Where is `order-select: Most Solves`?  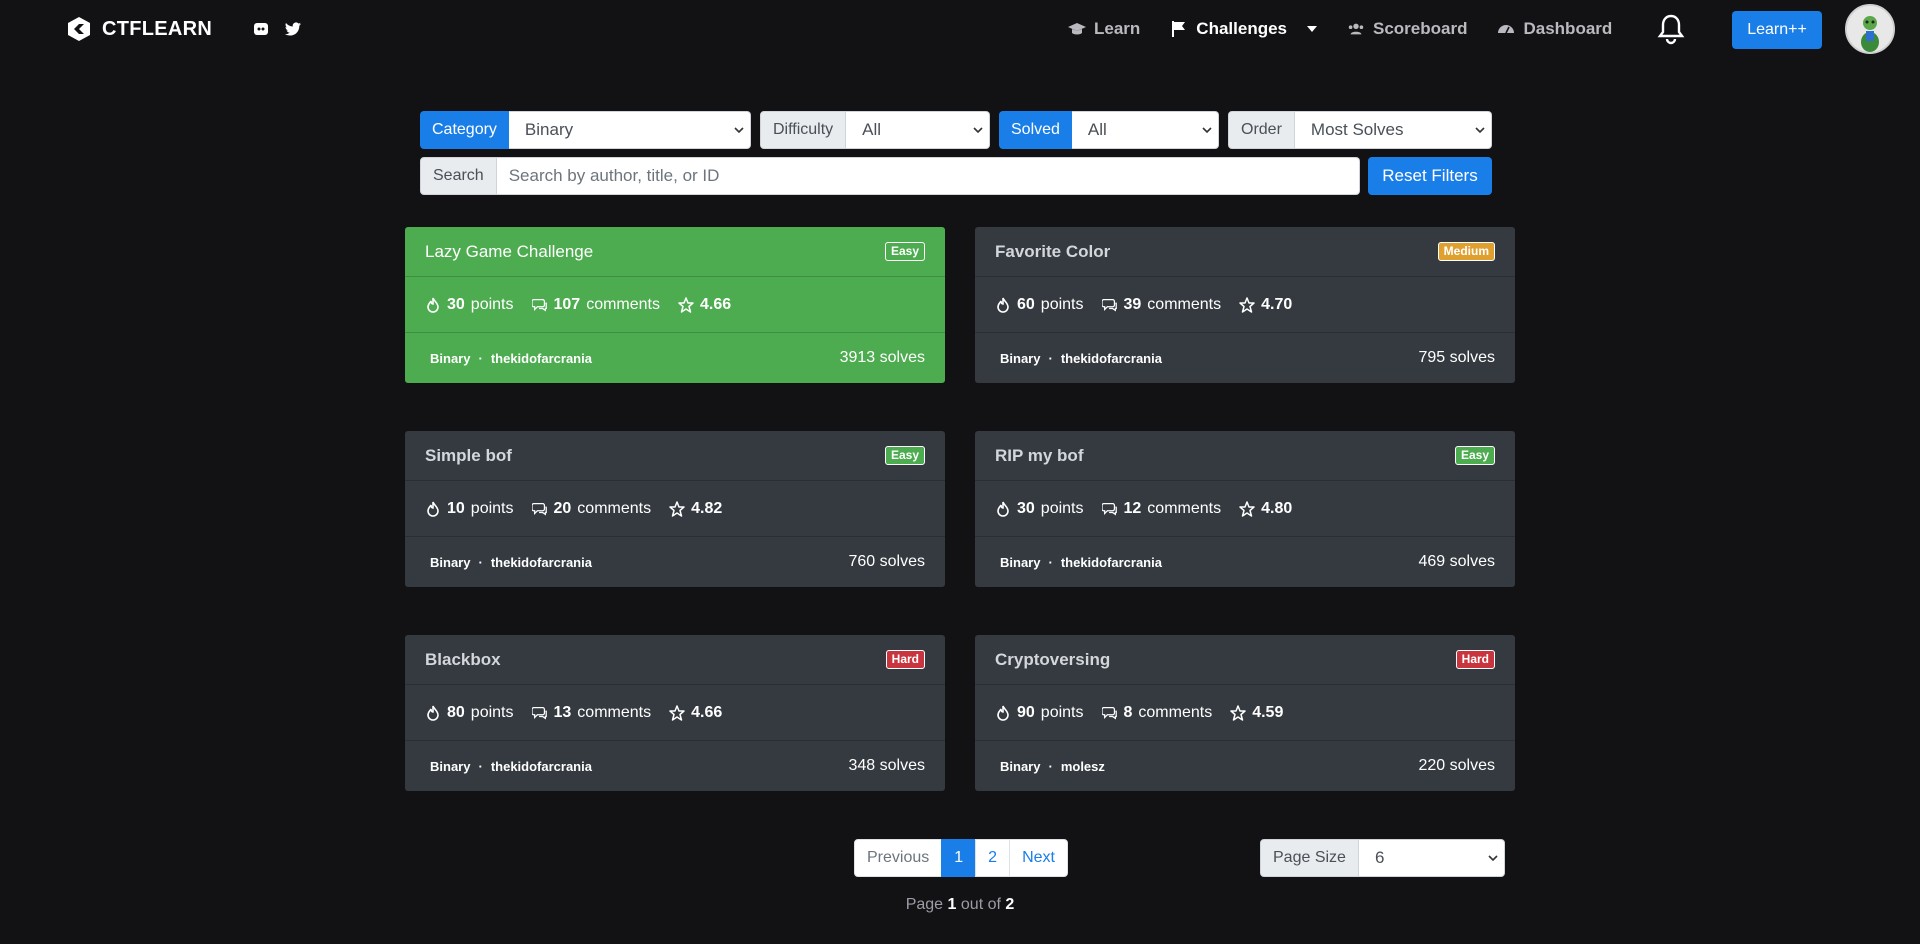 order-select: Most Solves is located at coordinates (1393, 130).